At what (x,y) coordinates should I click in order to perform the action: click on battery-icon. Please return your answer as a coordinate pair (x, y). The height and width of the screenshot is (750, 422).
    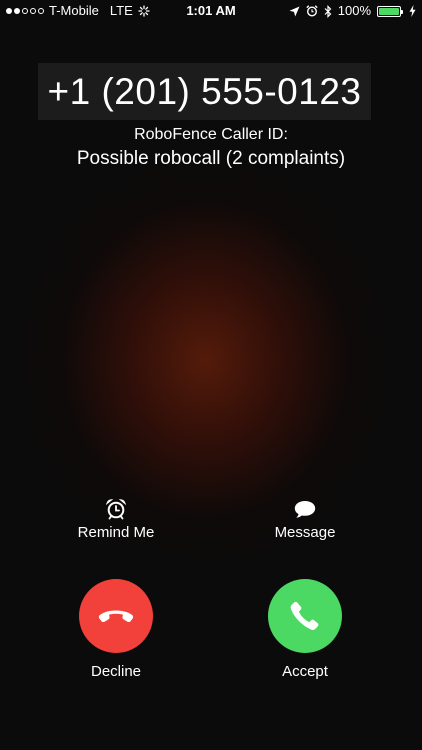
    Looking at the image, I should click on (390, 11).